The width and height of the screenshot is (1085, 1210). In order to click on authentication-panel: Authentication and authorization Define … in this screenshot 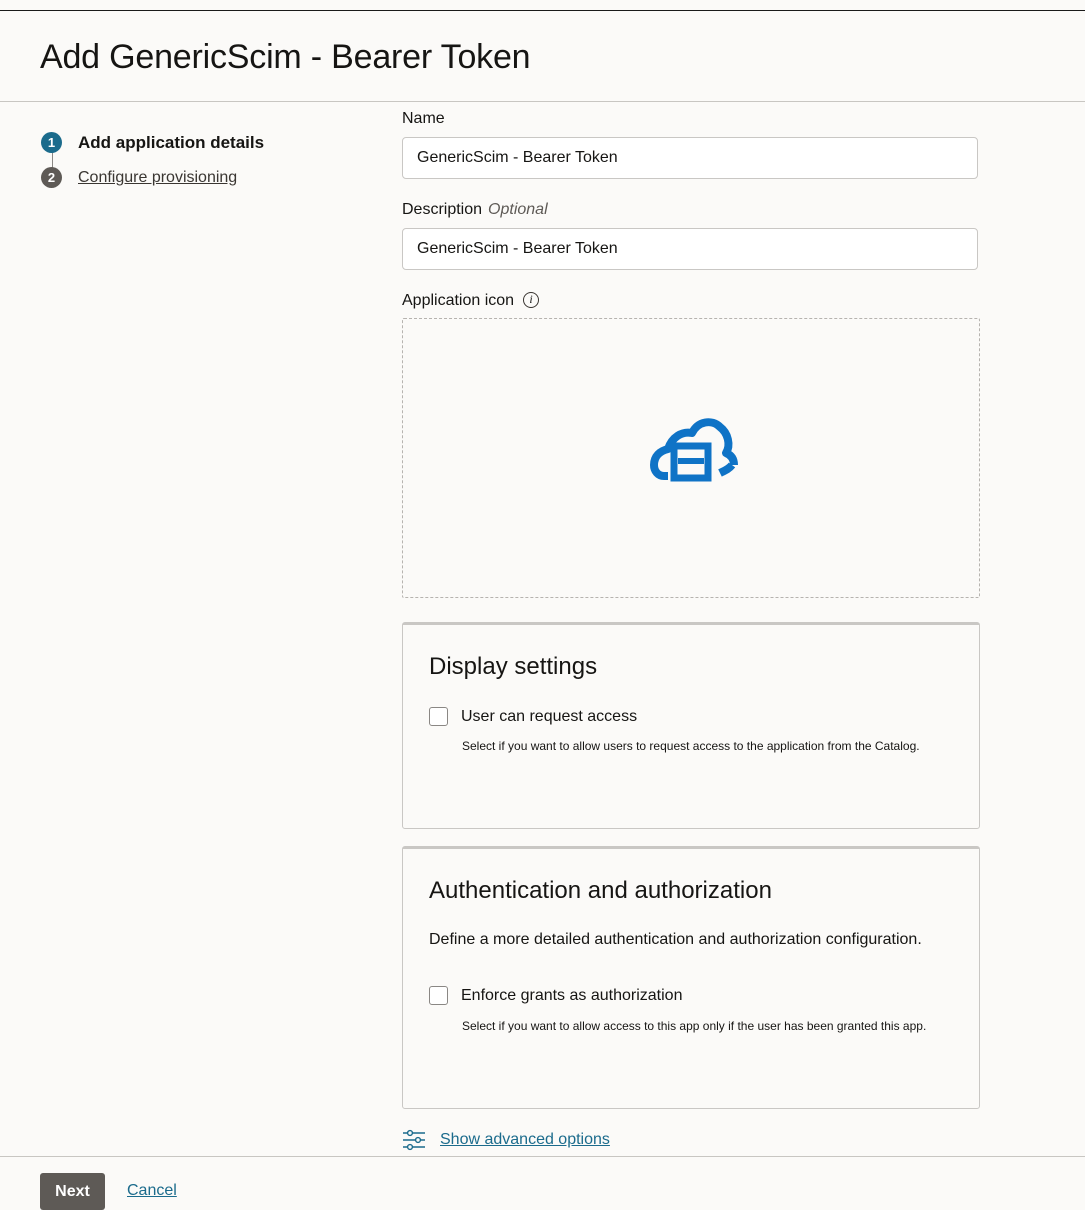, I will do `click(691, 977)`.